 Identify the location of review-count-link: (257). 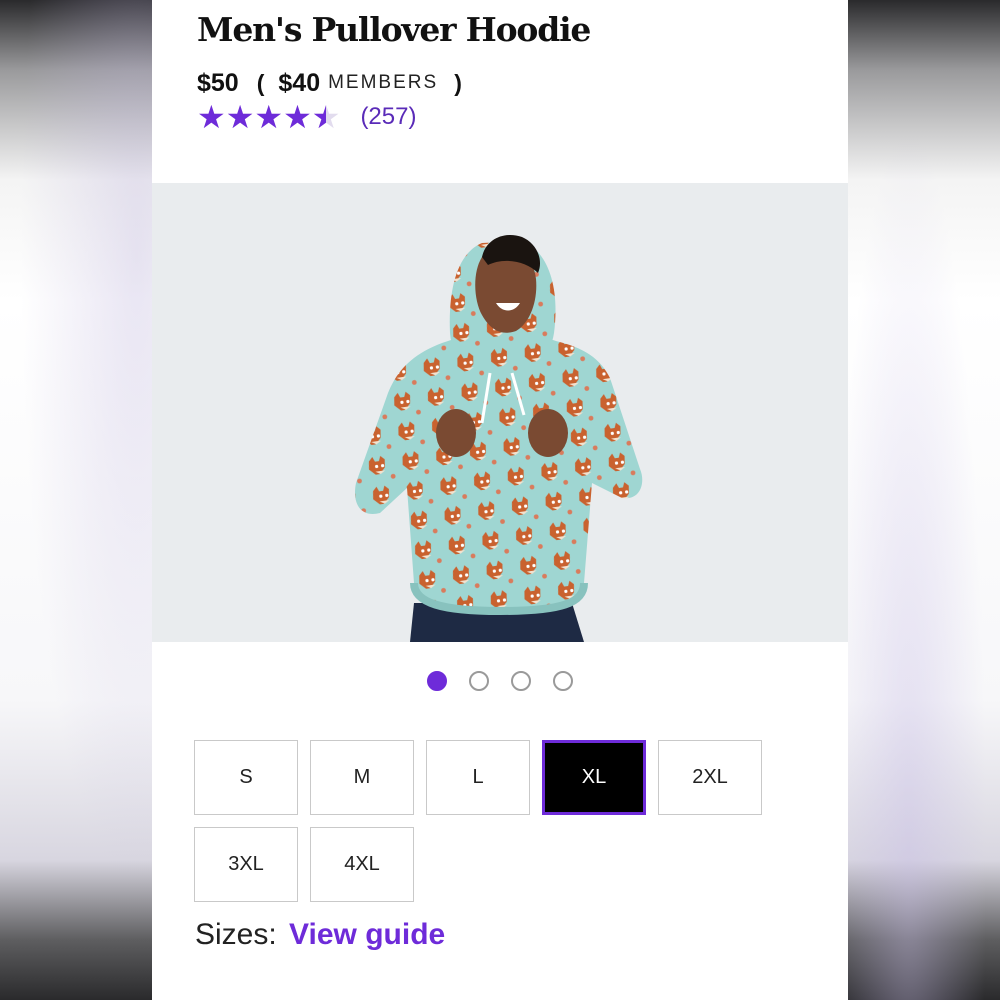
(388, 117).